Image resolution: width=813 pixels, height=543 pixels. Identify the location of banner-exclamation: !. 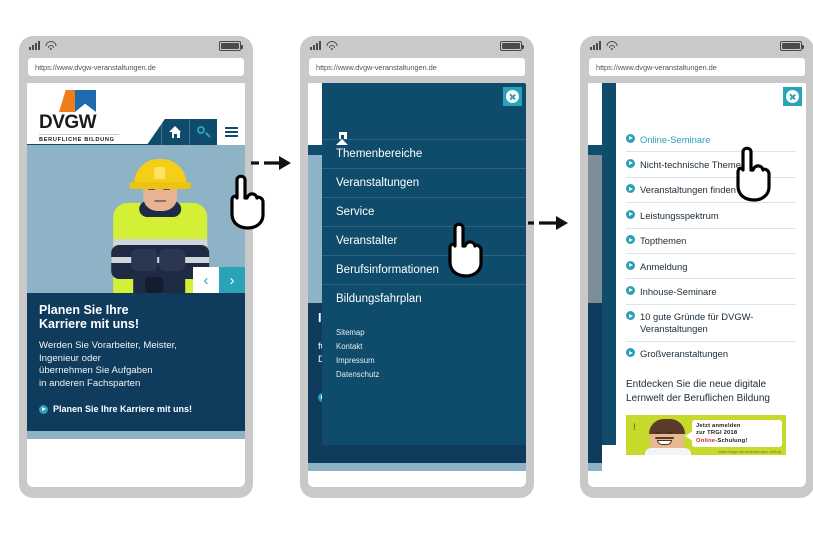
(634, 427).